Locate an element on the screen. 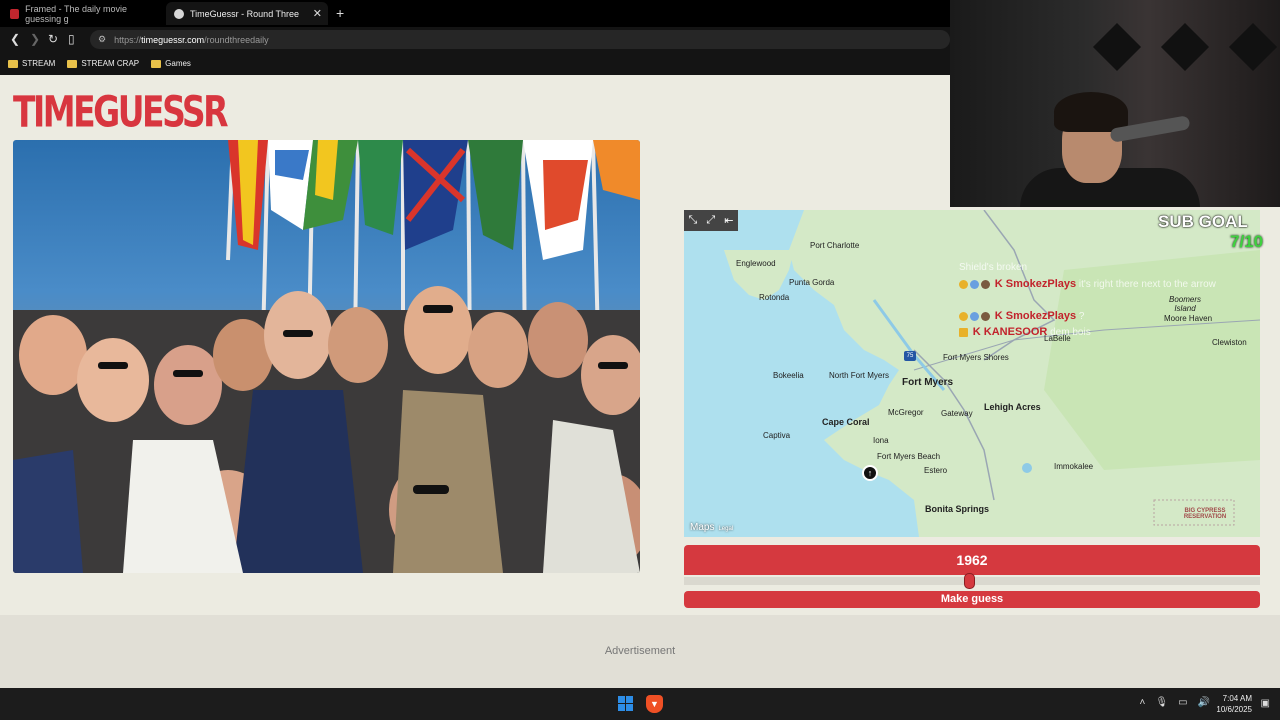  map-label: Estero is located at coordinates (936, 470).